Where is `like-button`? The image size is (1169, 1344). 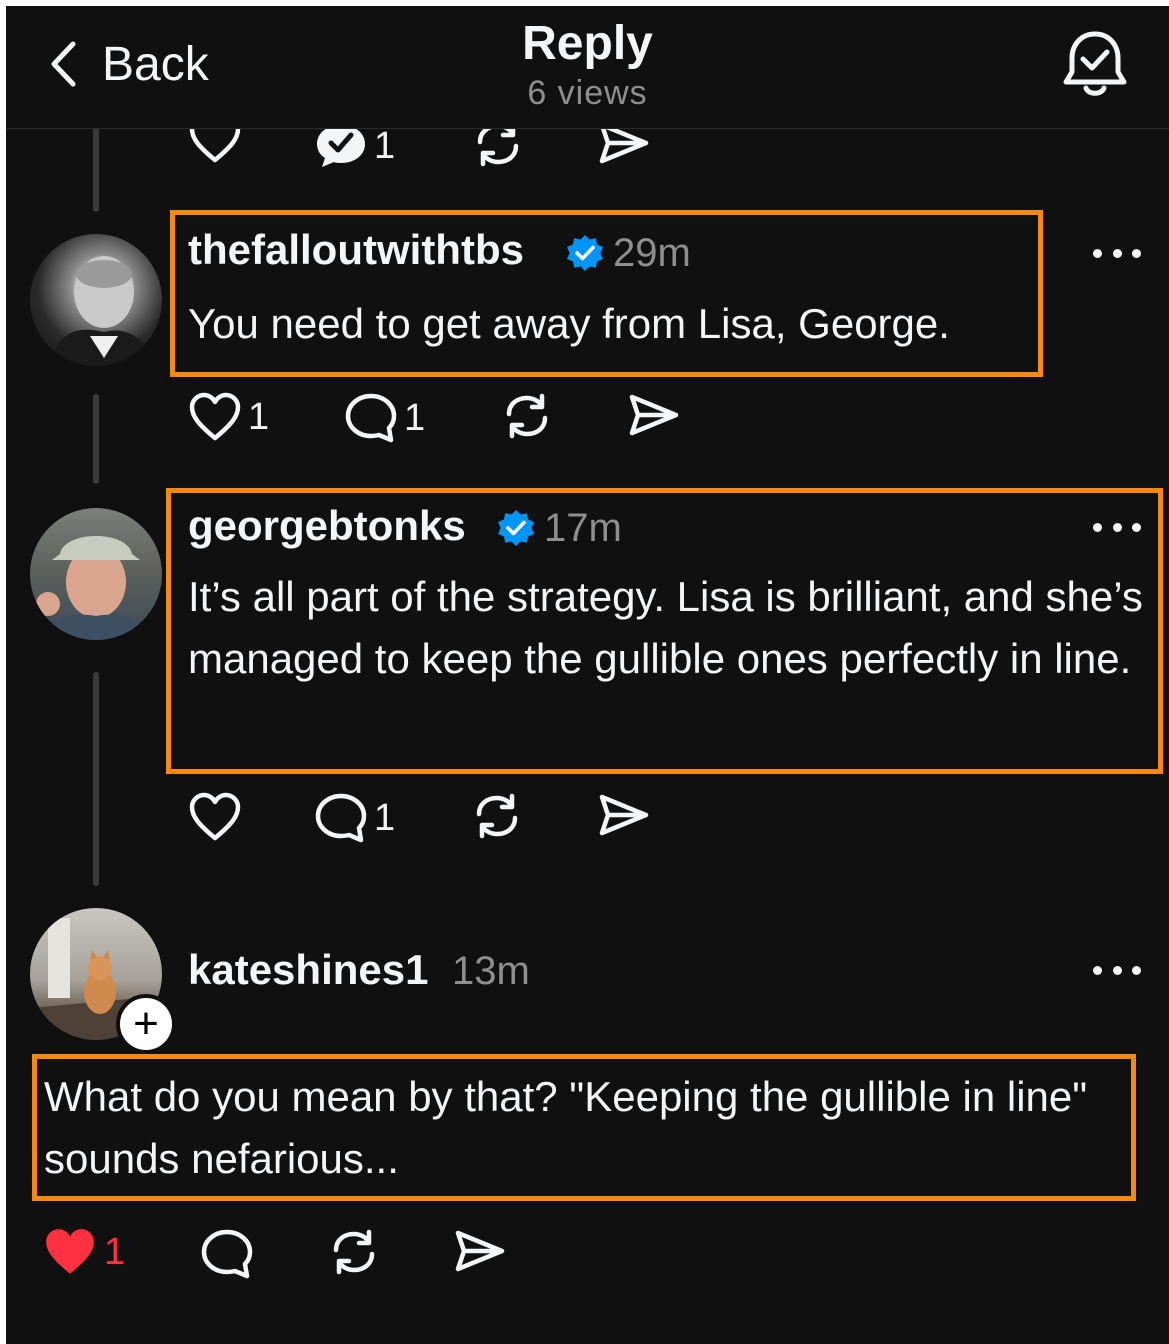 like-button is located at coordinates (215, 817).